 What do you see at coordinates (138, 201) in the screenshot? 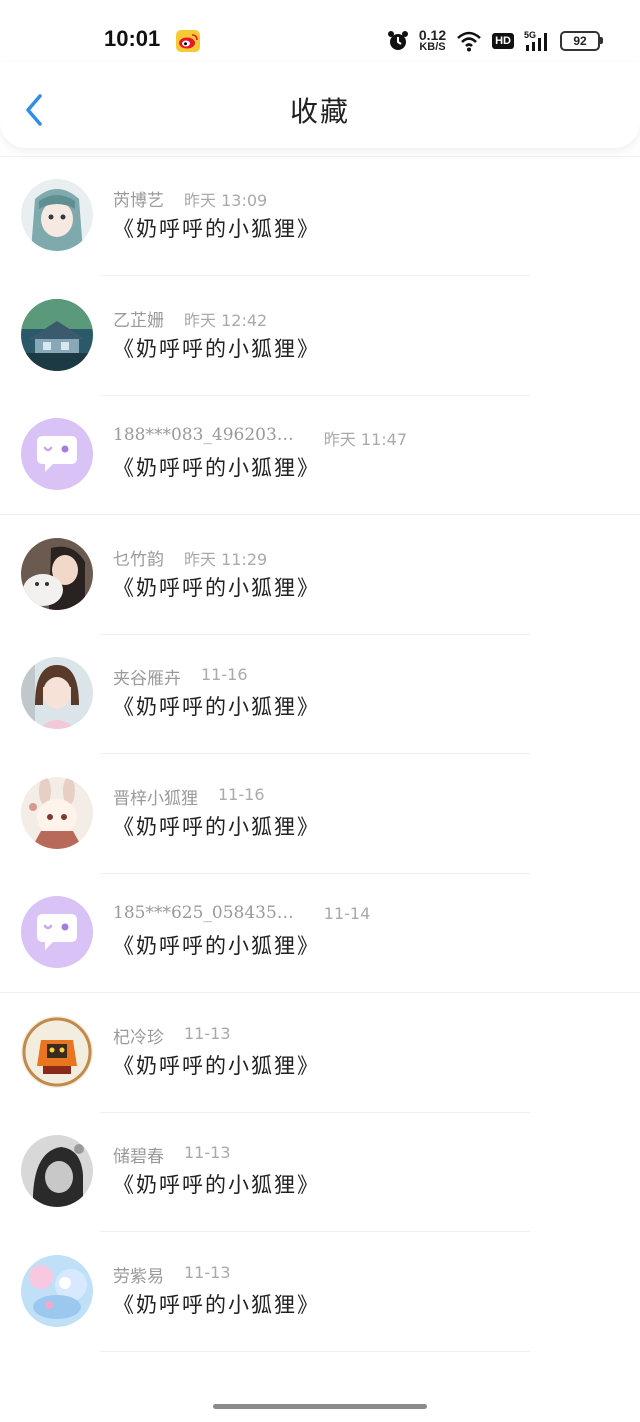
I see `user-name: 芮博艺` at bounding box center [138, 201].